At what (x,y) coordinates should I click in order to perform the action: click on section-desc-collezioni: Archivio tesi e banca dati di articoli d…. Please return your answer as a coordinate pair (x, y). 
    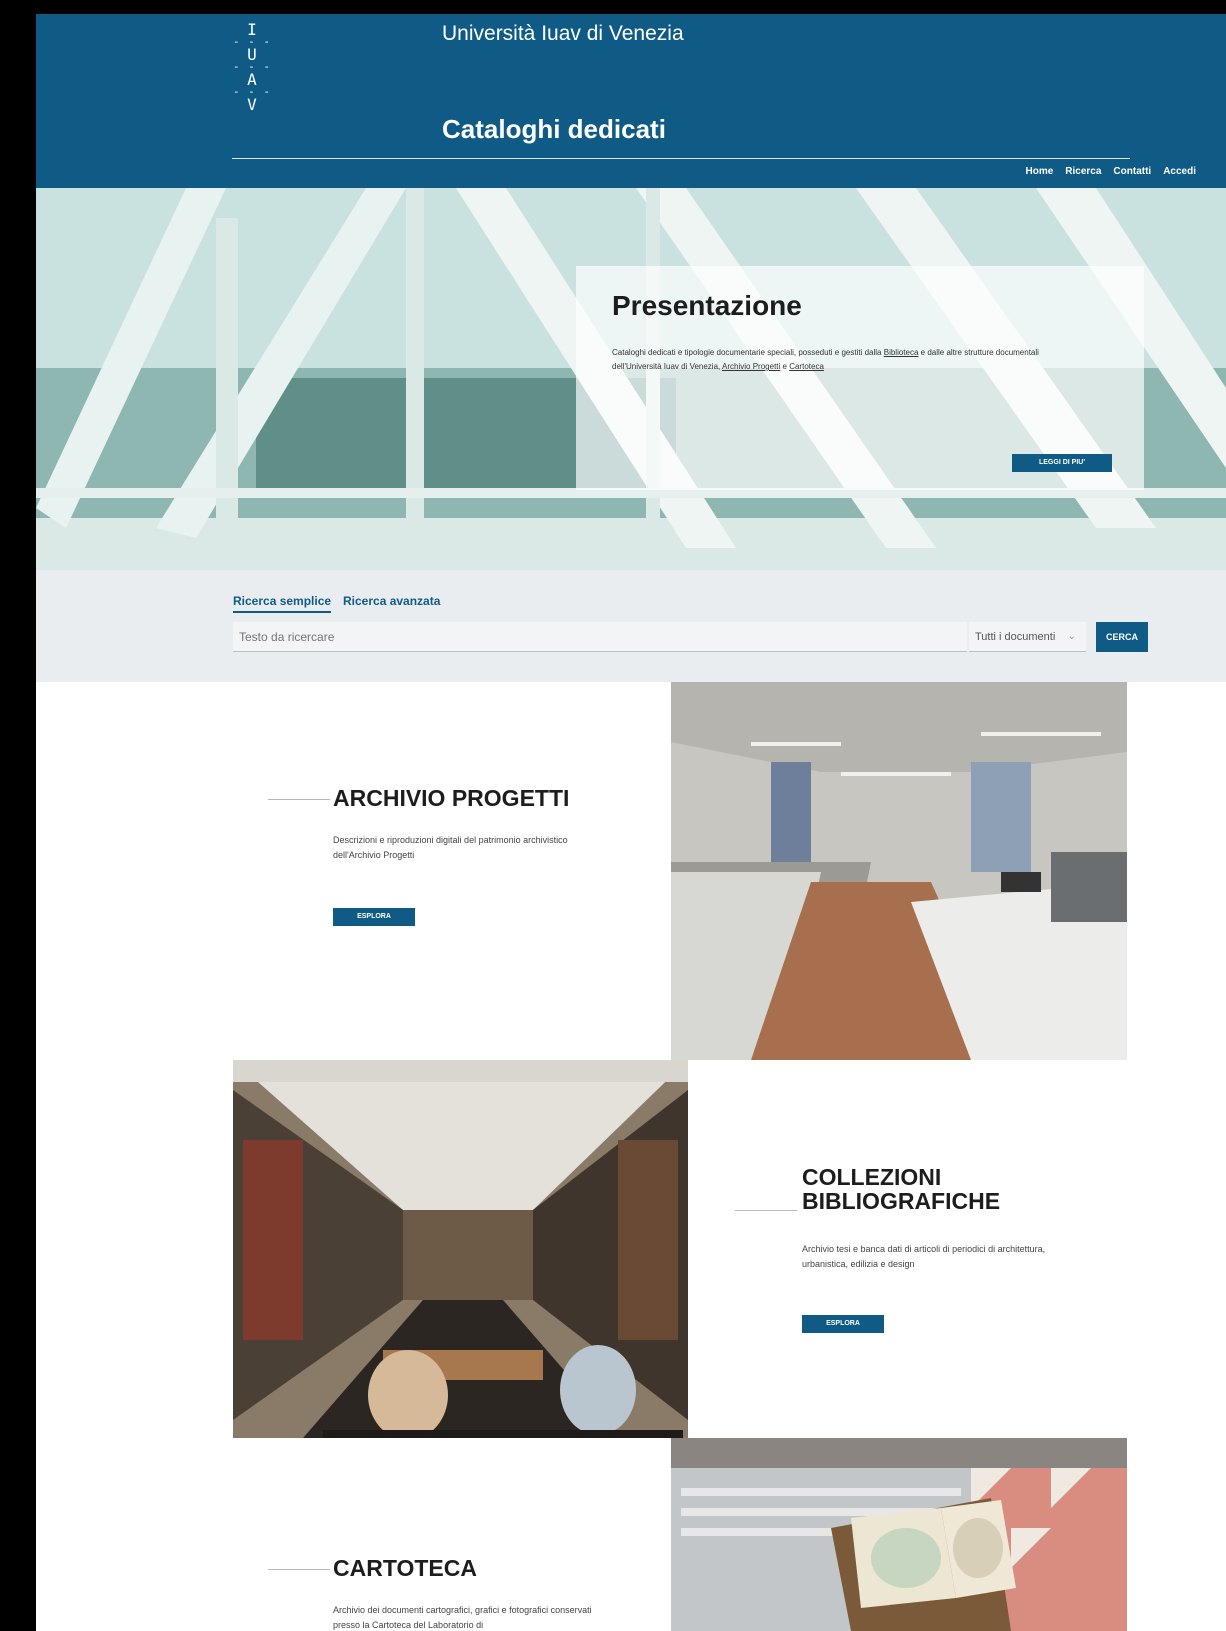
    Looking at the image, I should click on (924, 1256).